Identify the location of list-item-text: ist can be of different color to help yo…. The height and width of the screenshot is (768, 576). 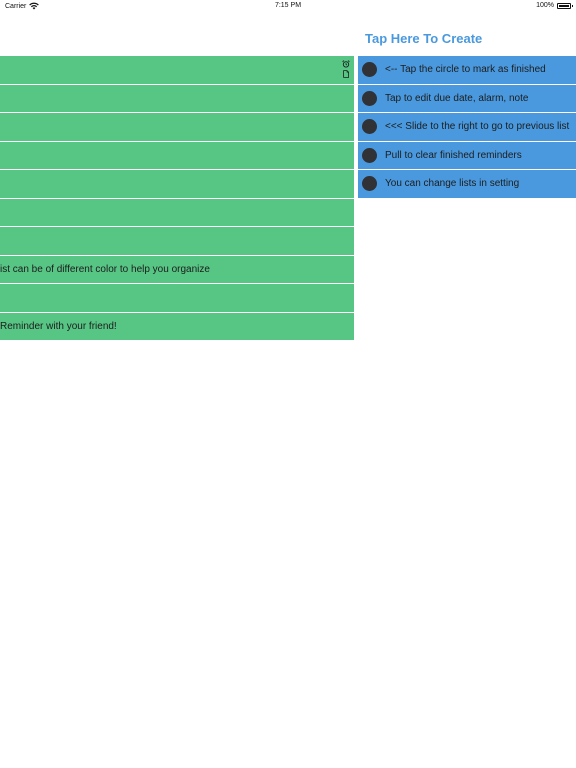
(105, 269).